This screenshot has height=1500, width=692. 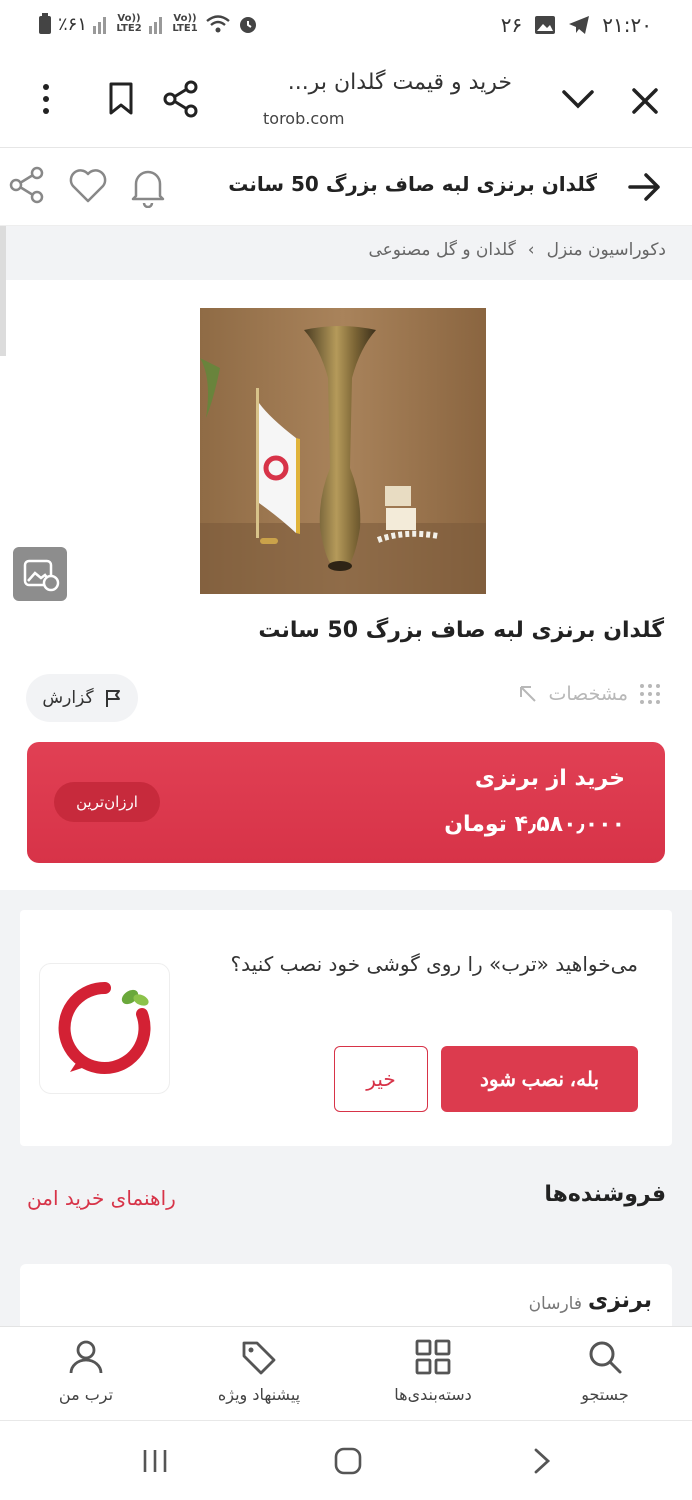 I want to click on dots-grid-icon, so click(x=650, y=694).